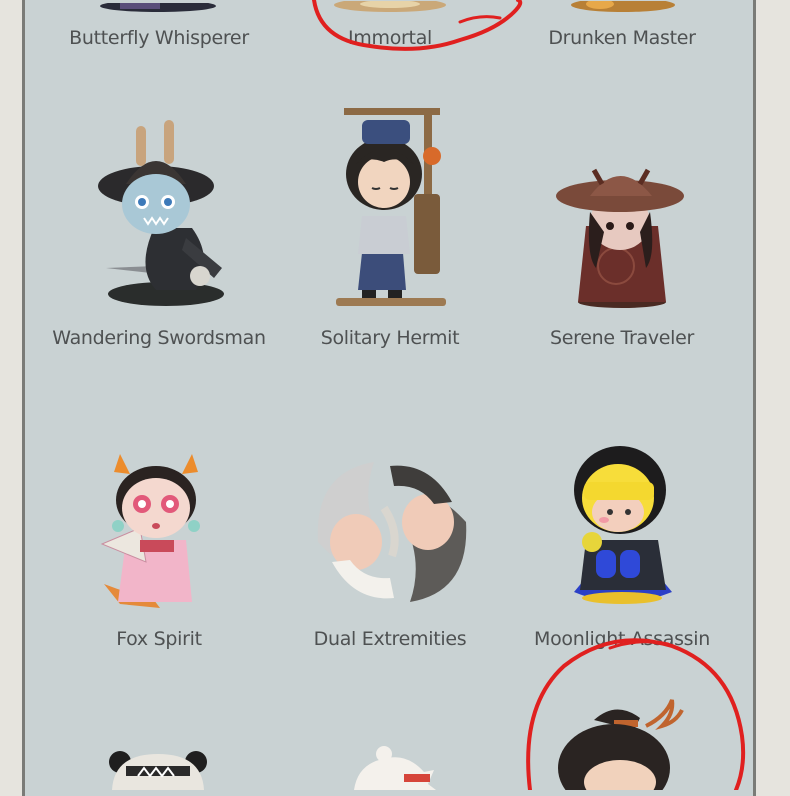 This screenshot has width=790, height=796. Describe the element at coordinates (394, 767) in the screenshot. I see `white-cat-figure-partial` at that location.